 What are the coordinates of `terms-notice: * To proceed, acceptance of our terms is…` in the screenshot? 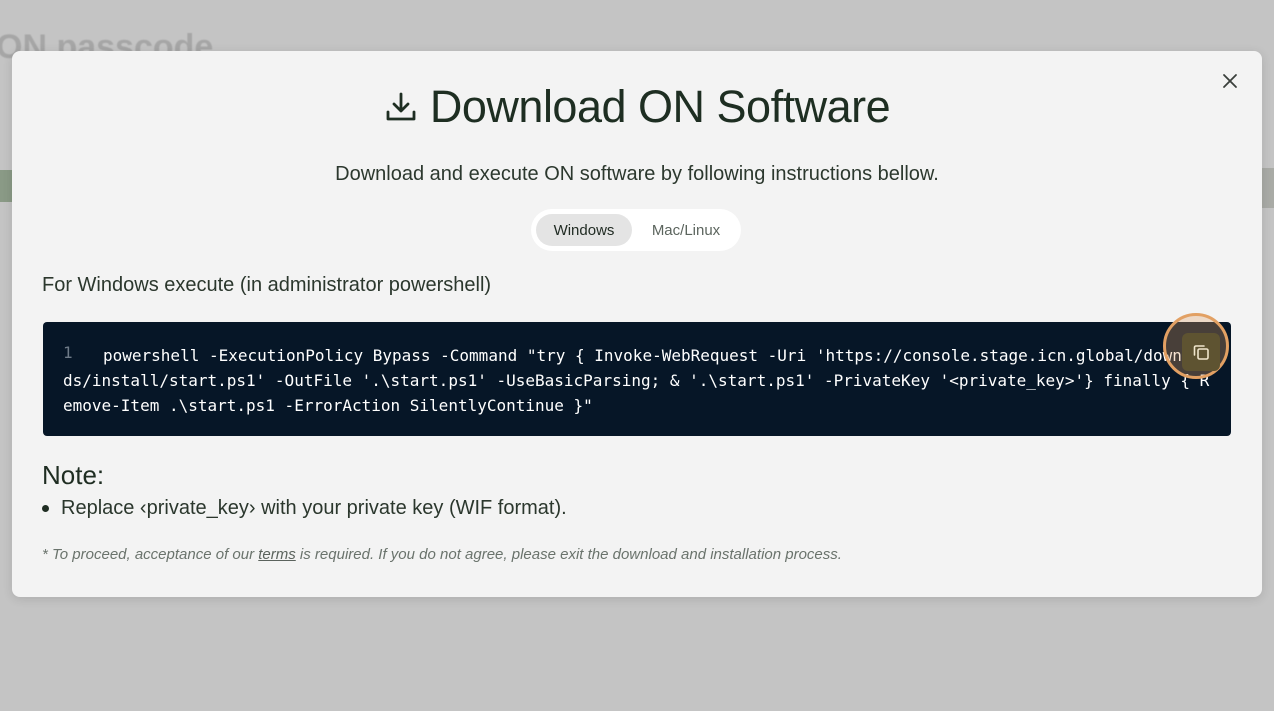 It's located at (442, 554).